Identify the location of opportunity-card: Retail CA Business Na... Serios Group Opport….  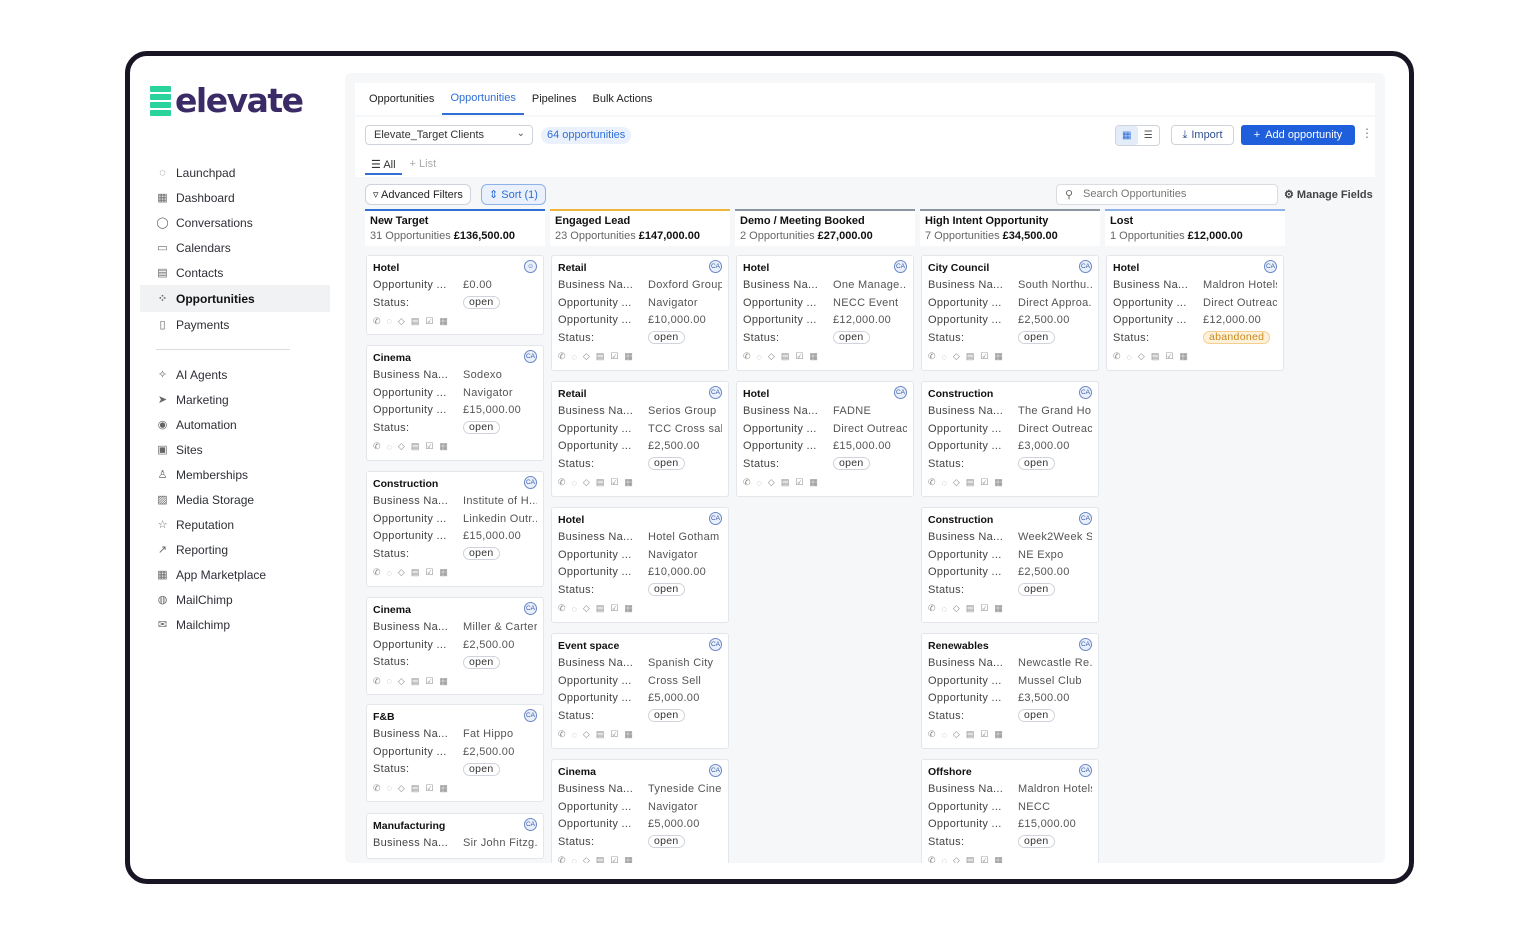
(640, 439).